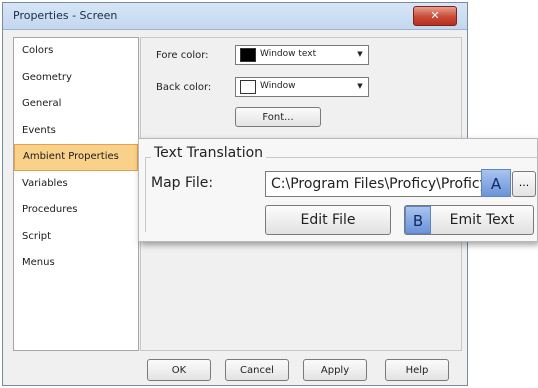 The image size is (538, 388). What do you see at coordinates (179, 370) in the screenshot?
I see `ok-button: OK` at bounding box center [179, 370].